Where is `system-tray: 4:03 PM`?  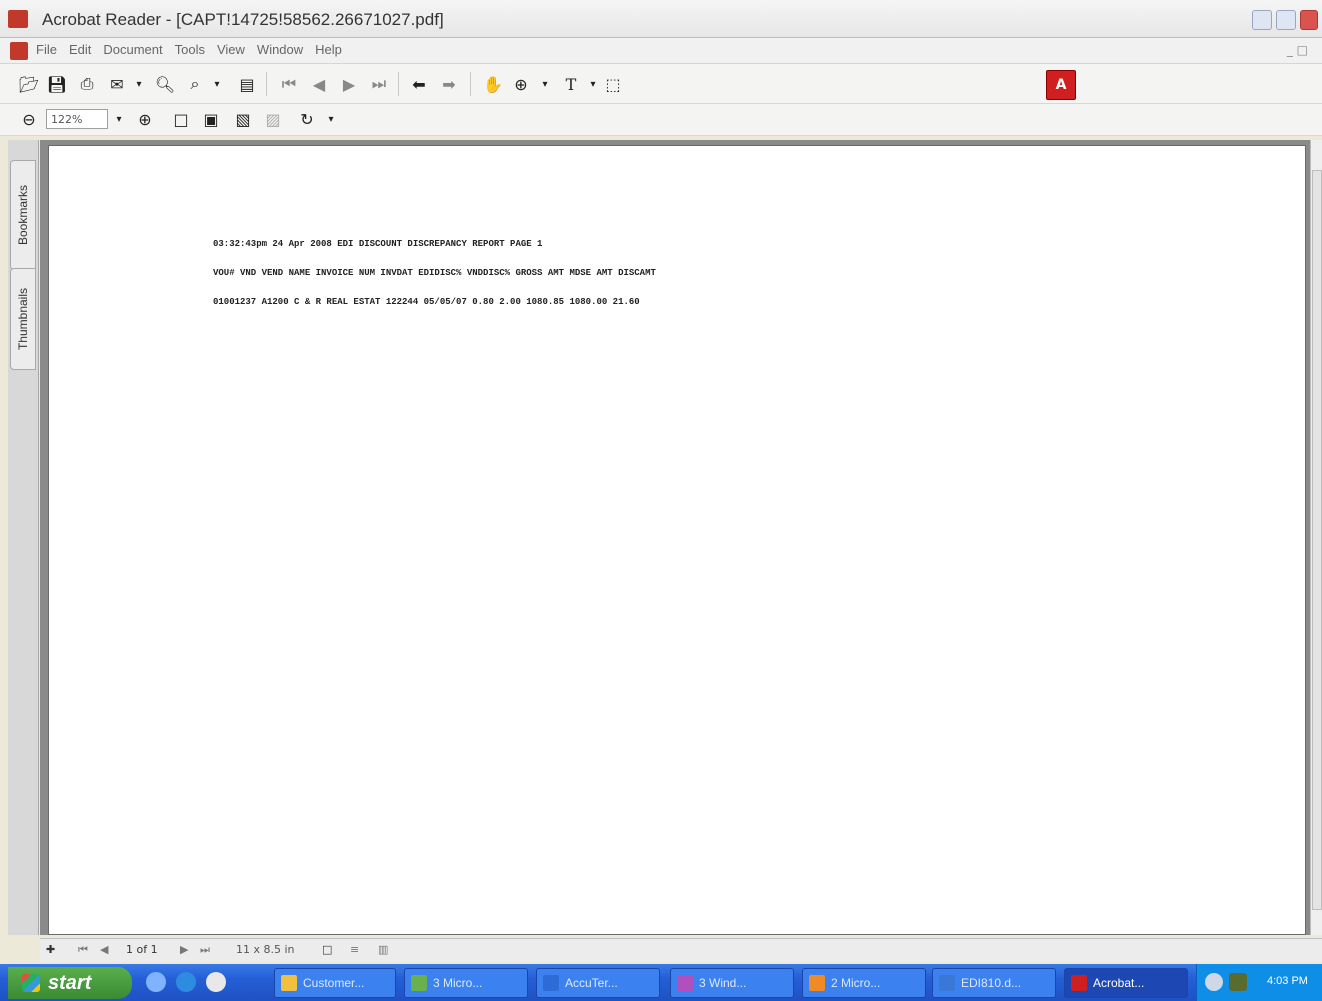 system-tray: 4:03 PM is located at coordinates (1259, 982).